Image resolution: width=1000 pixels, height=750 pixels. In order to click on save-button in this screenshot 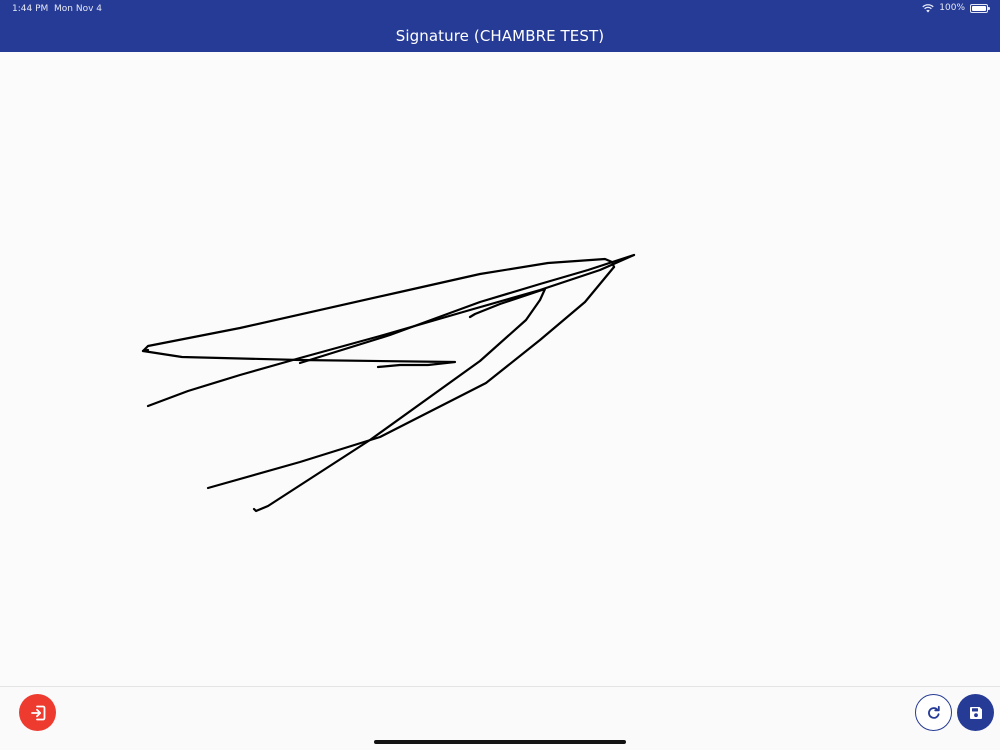, I will do `click(975, 712)`.